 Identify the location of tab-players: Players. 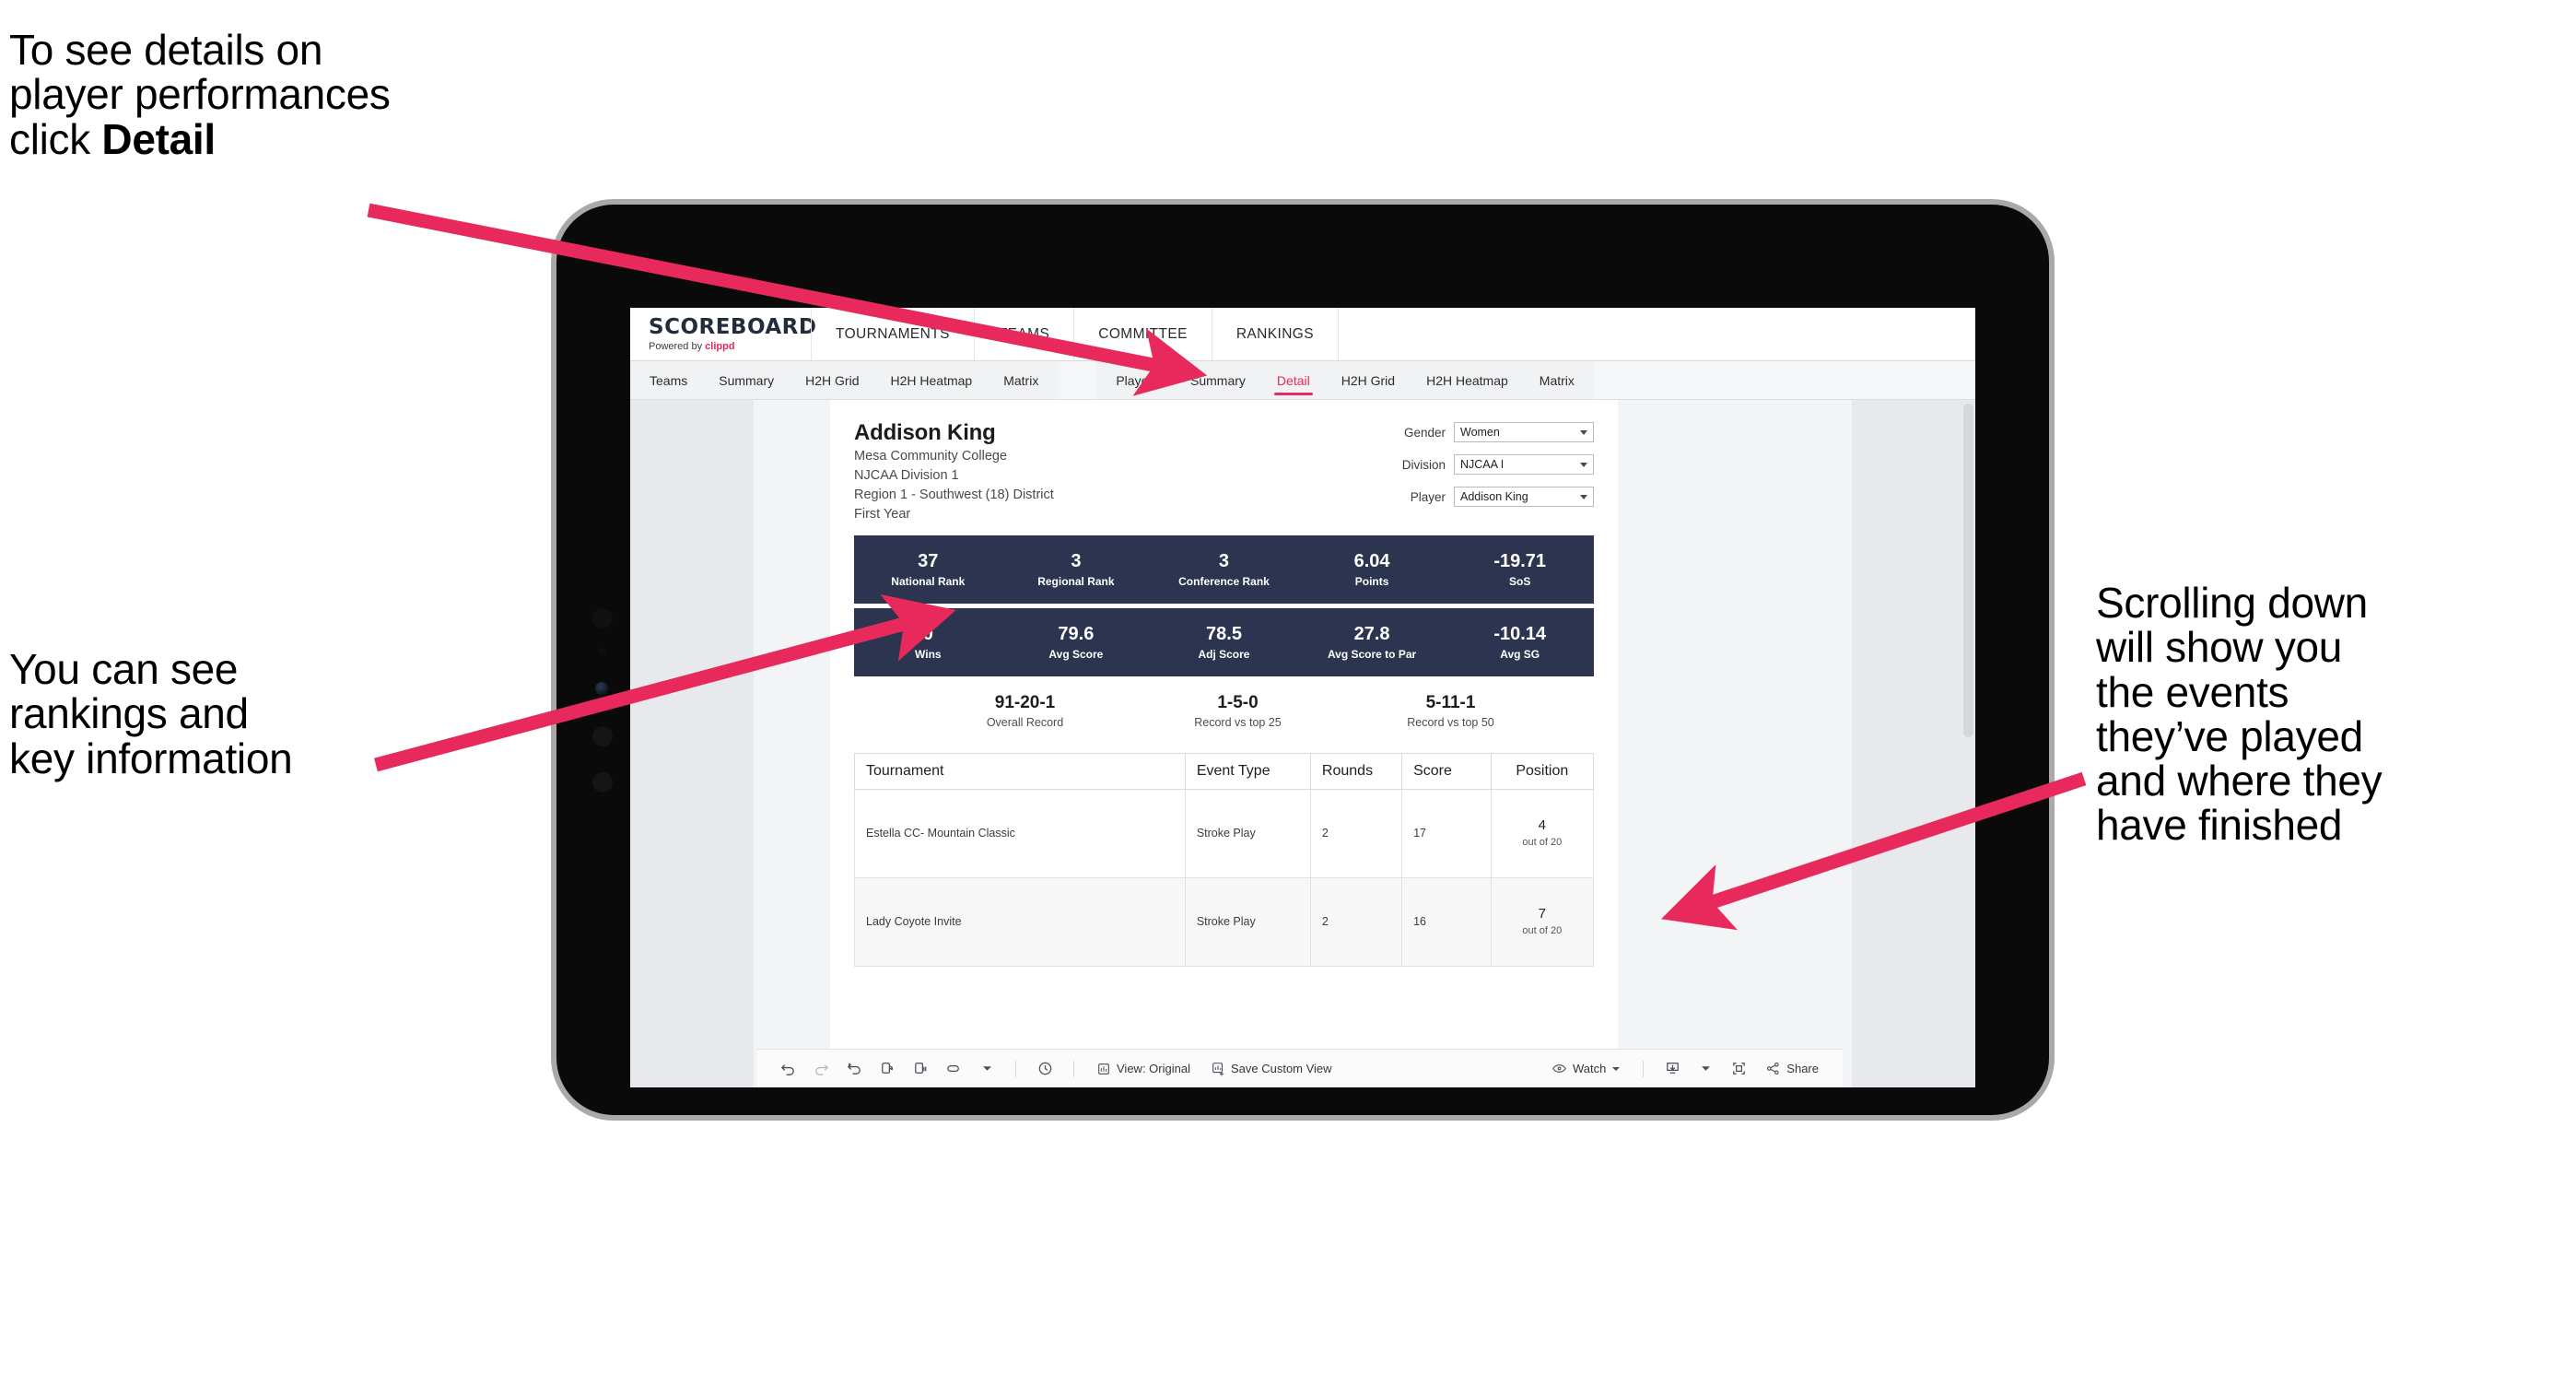
(1137, 380).